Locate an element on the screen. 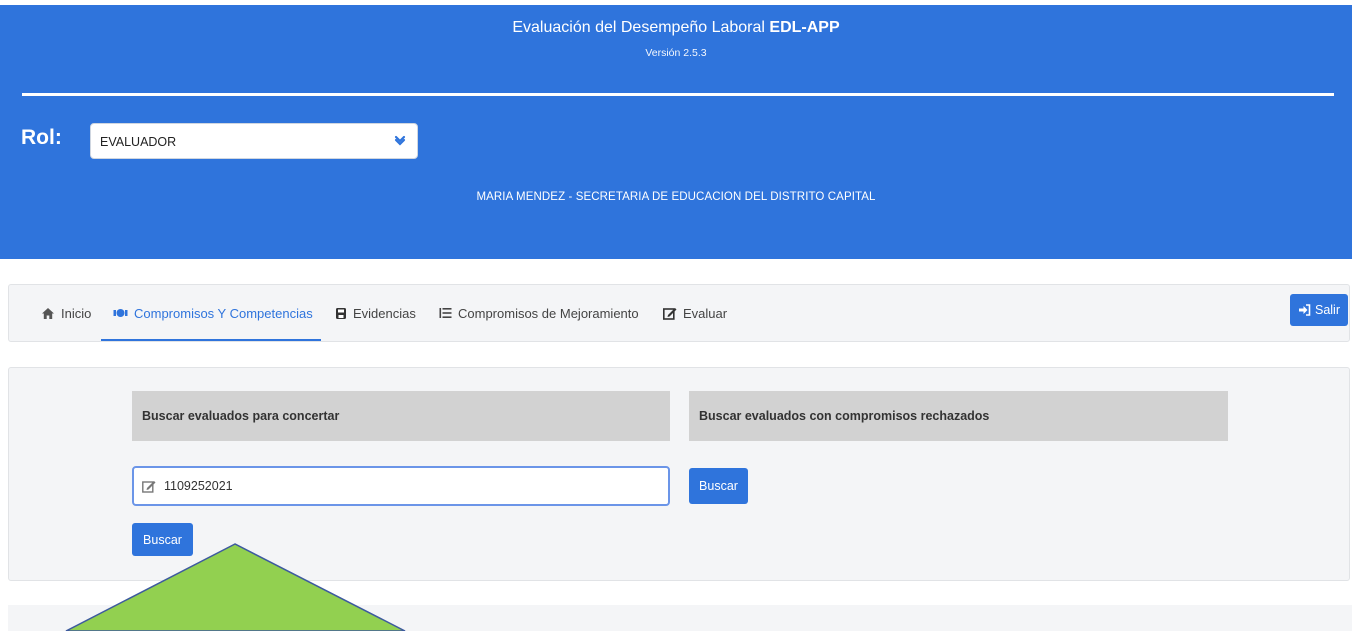 This screenshot has height=631, width=1352. sign-in-icon is located at coordinates (1304, 310).